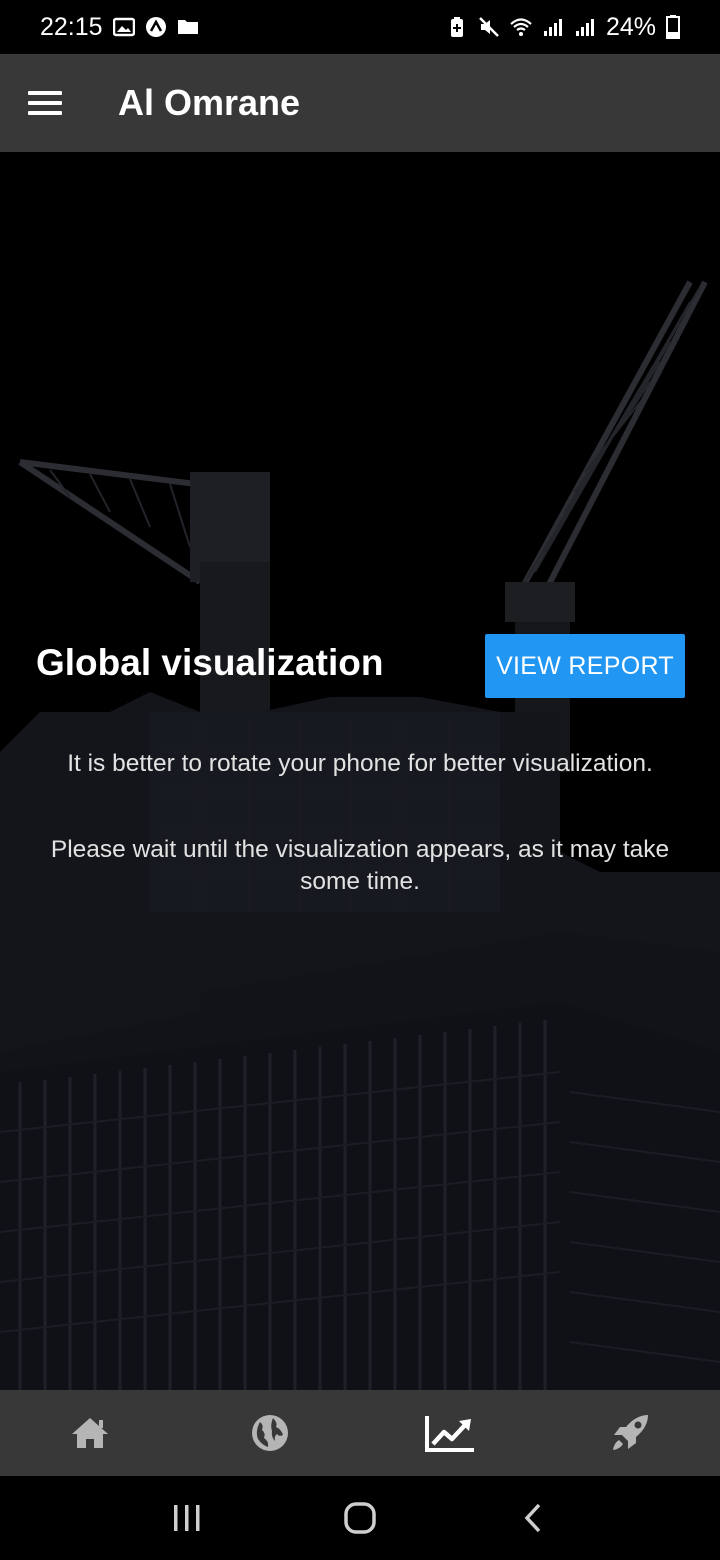 This screenshot has width=720, height=1560. What do you see at coordinates (155, 27) in the screenshot?
I see `app-notification-icon` at bounding box center [155, 27].